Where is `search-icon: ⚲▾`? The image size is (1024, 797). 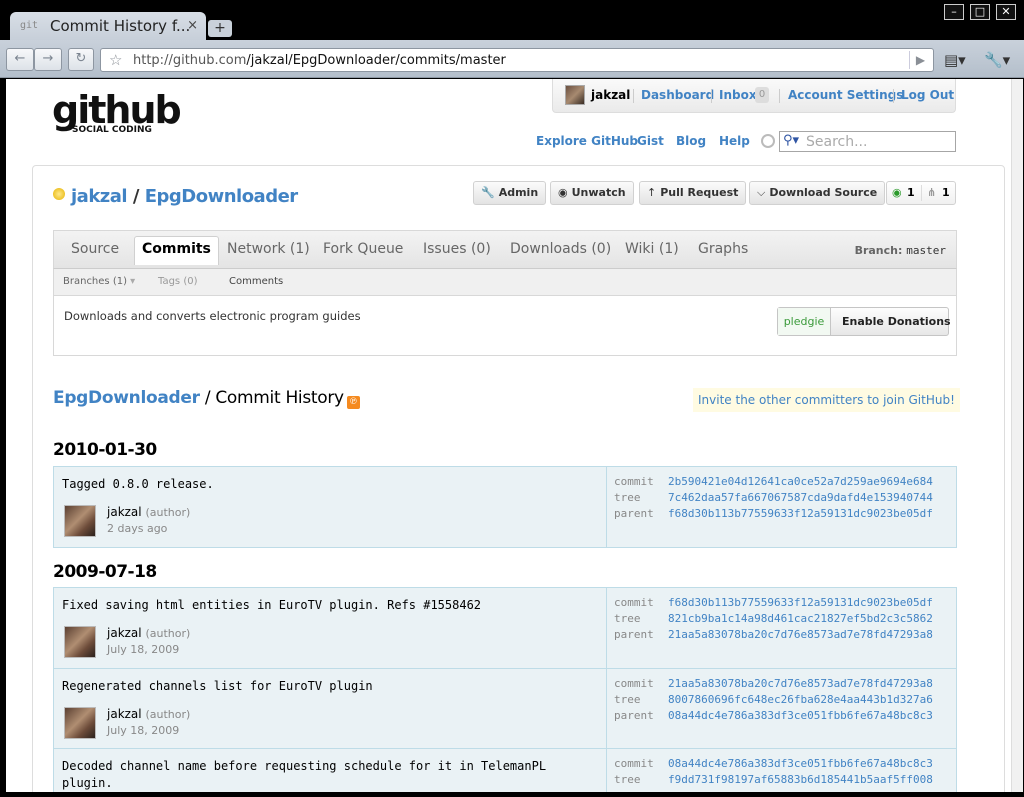
search-icon: ⚲▾ is located at coordinates (791, 140).